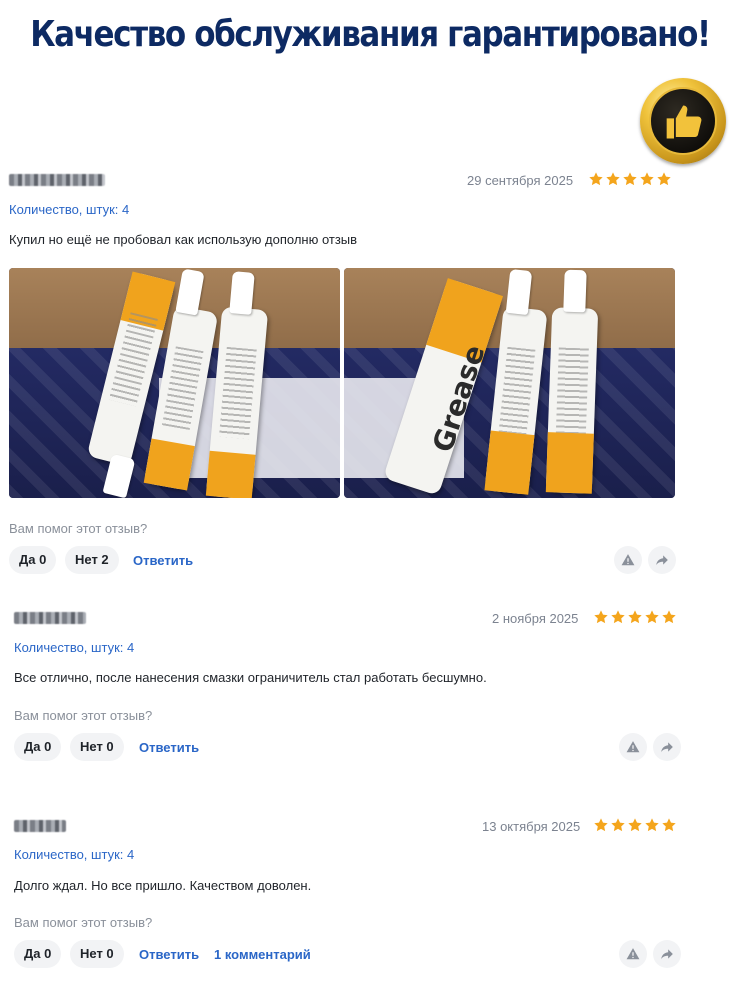 The width and height of the screenshot is (750, 1000). What do you see at coordinates (509, 383) in the screenshot?
I see `review-photo: Grease` at bounding box center [509, 383].